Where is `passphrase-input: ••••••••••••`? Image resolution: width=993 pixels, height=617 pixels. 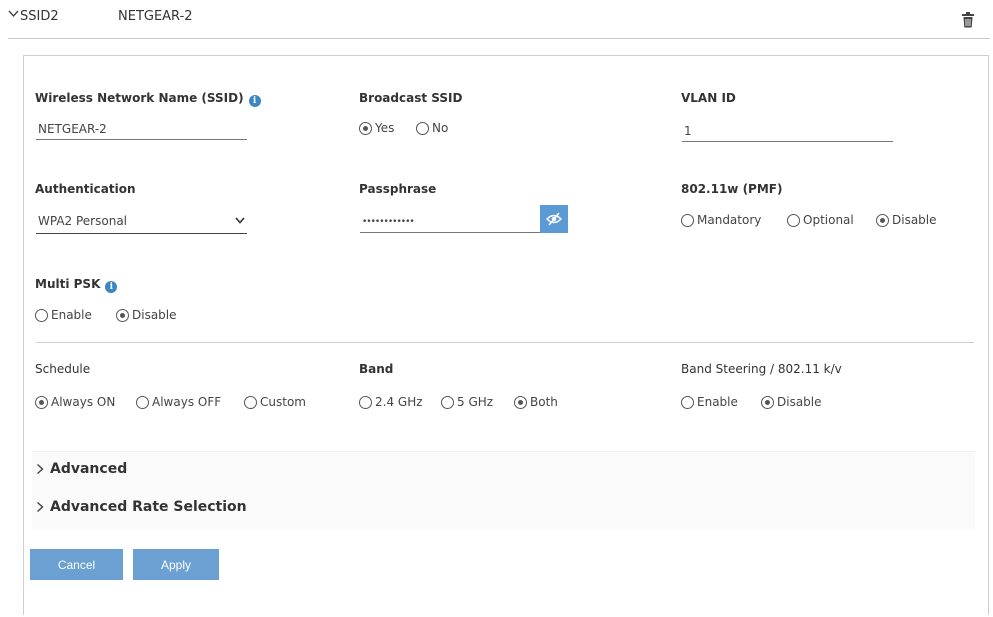
passphrase-input: •••••••••••• is located at coordinates (450, 222).